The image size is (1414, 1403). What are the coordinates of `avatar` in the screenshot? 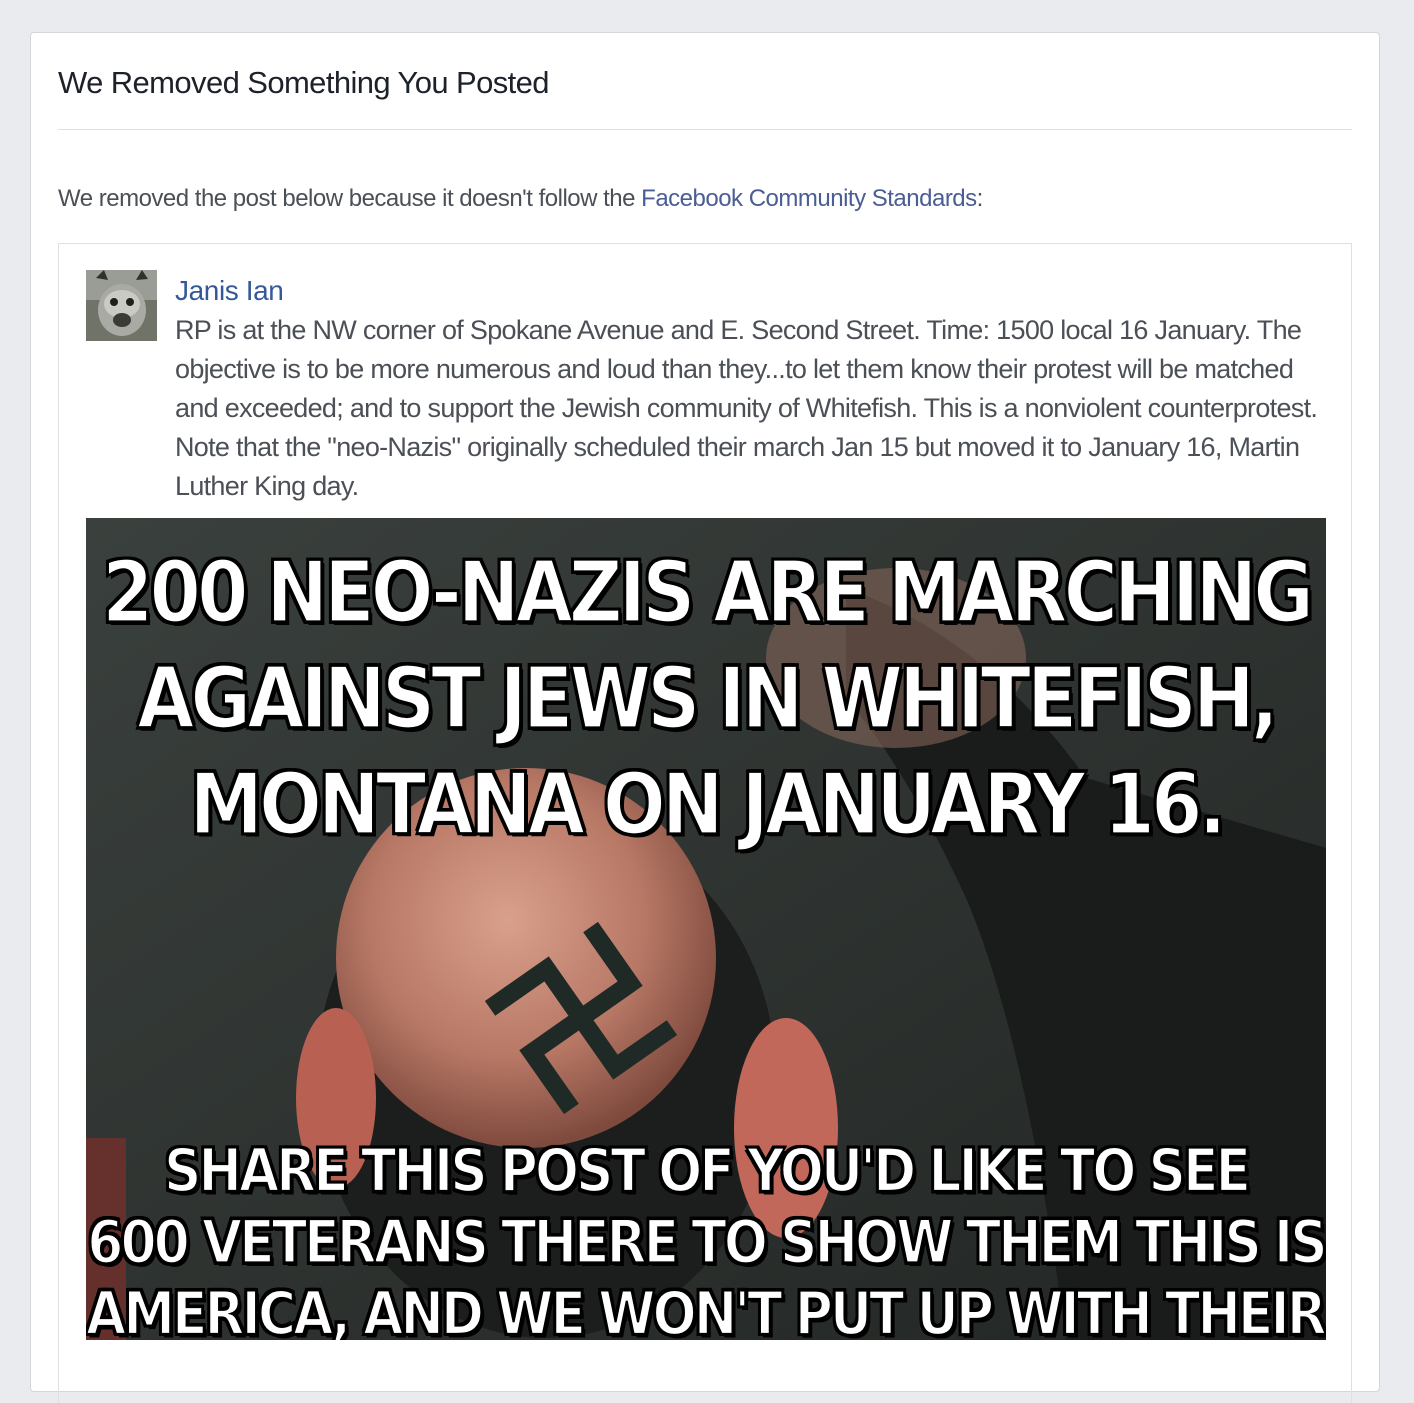 It's located at (121, 305).